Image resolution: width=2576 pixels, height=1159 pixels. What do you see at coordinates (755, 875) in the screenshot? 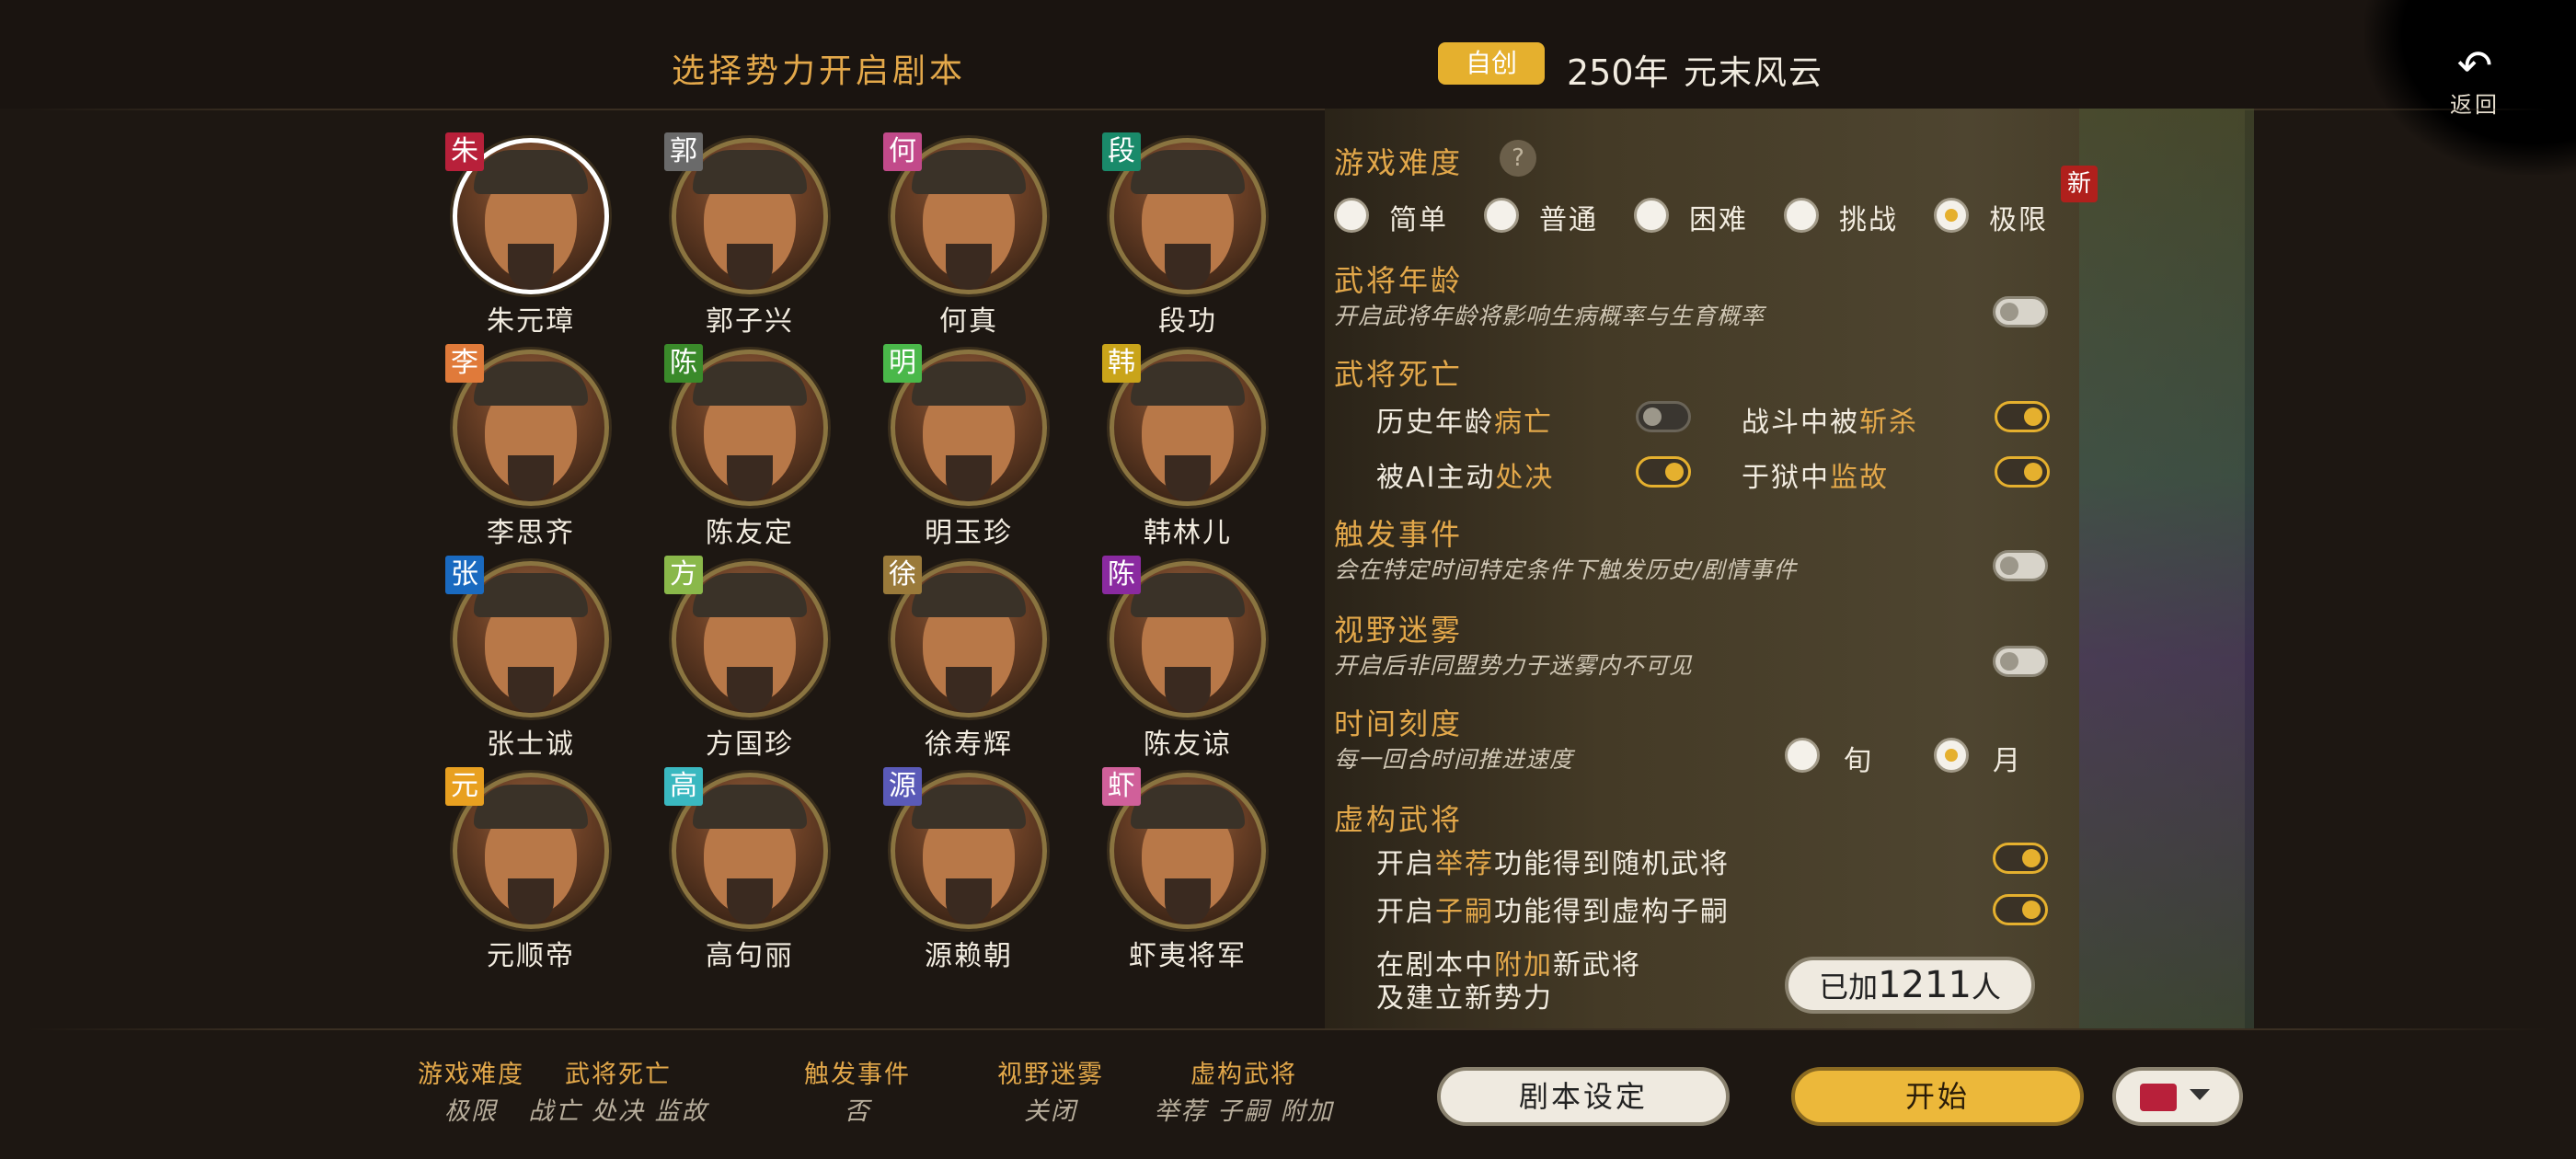
I see `lord-card: 高高句丽` at bounding box center [755, 875].